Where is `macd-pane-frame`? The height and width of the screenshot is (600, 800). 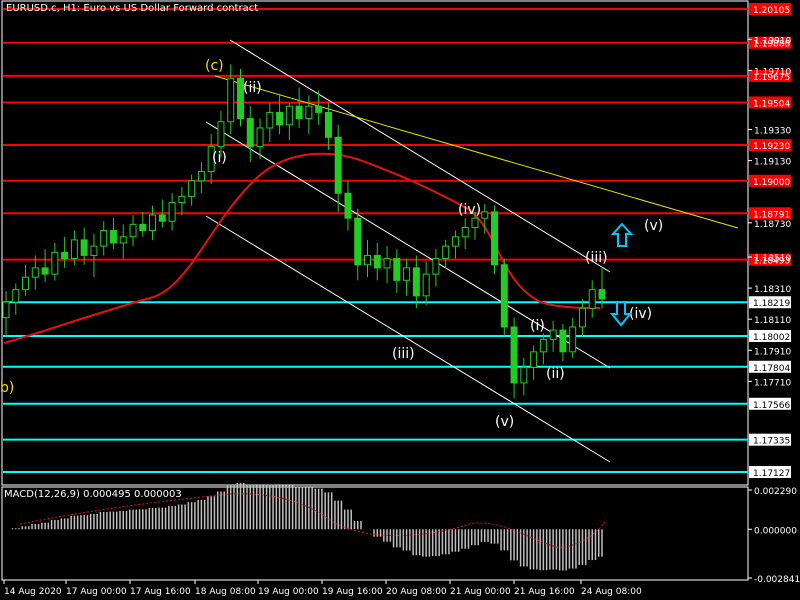 macd-pane-frame is located at coordinates (375, 533).